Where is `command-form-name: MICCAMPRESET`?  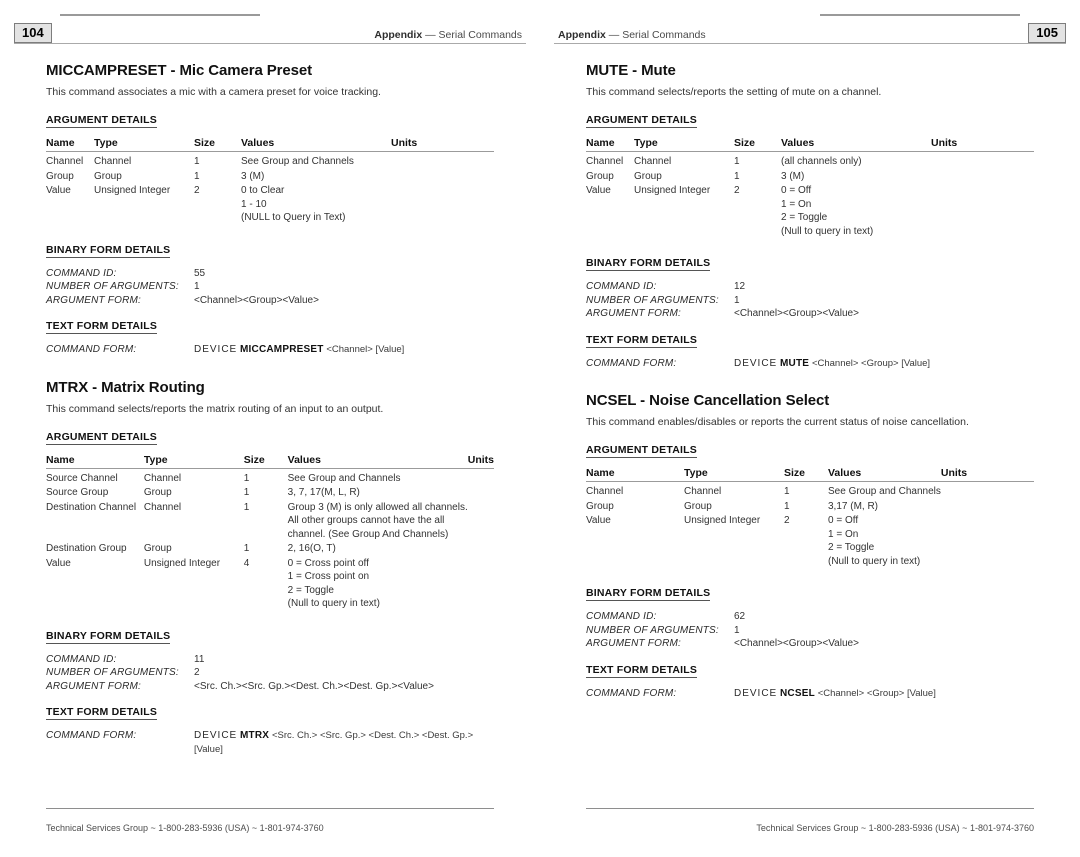
command-form-name: MICCAMPRESET is located at coordinates (282, 349).